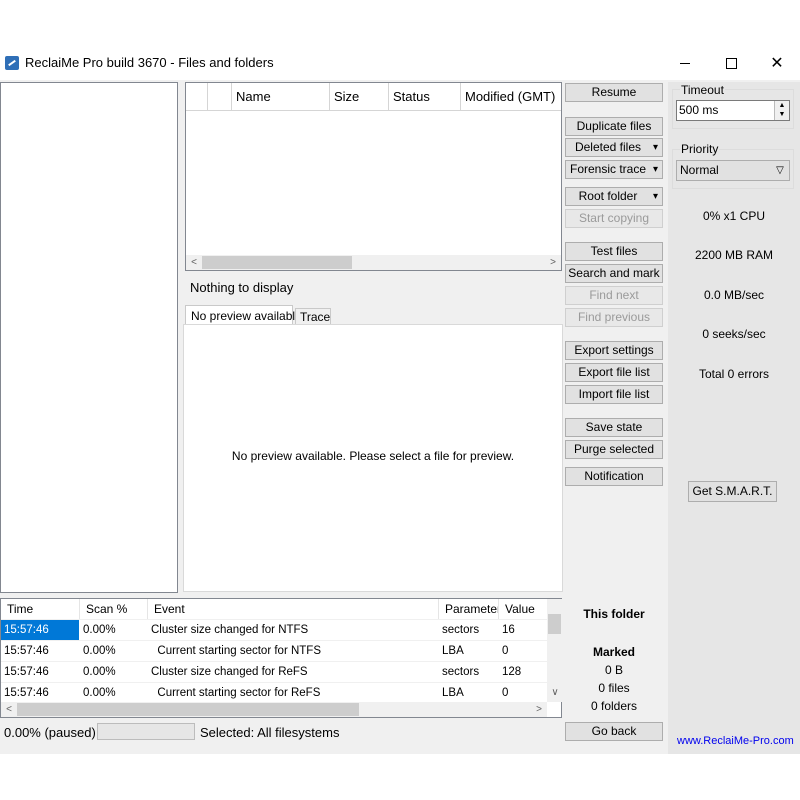 This screenshot has height=800, width=800. I want to click on duplicate-files-button: Duplicate files, so click(614, 126).